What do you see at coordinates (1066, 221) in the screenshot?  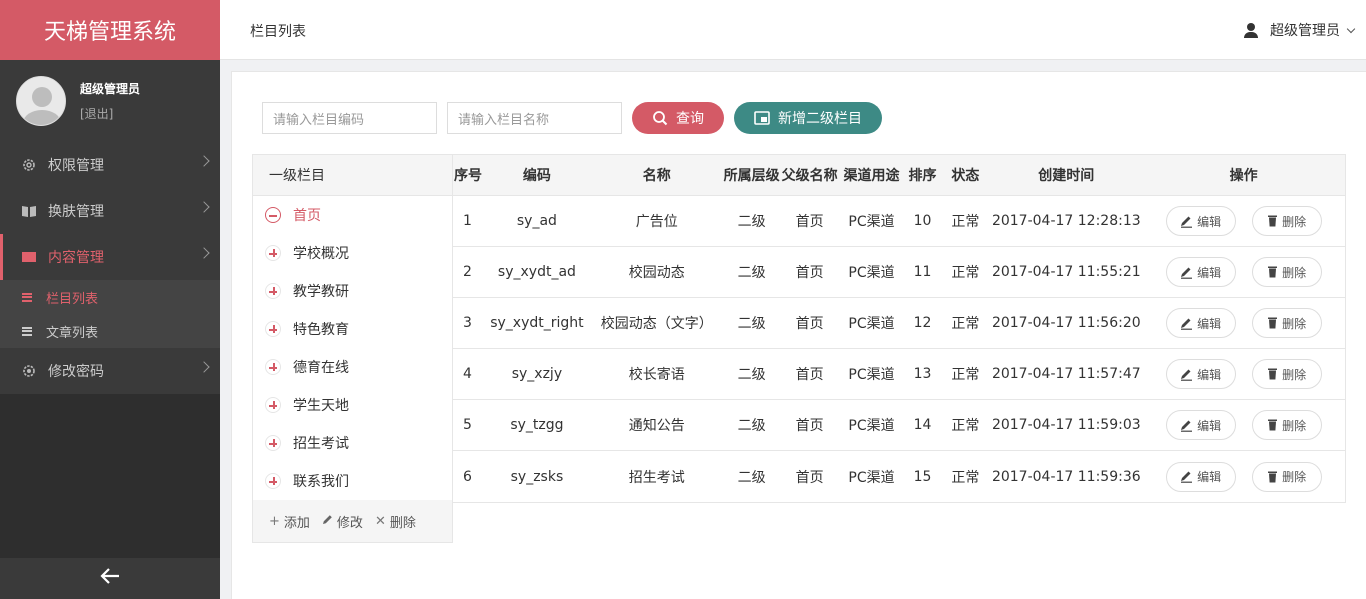 I see `cell-created-time: 2017-04-17 12:28:13` at bounding box center [1066, 221].